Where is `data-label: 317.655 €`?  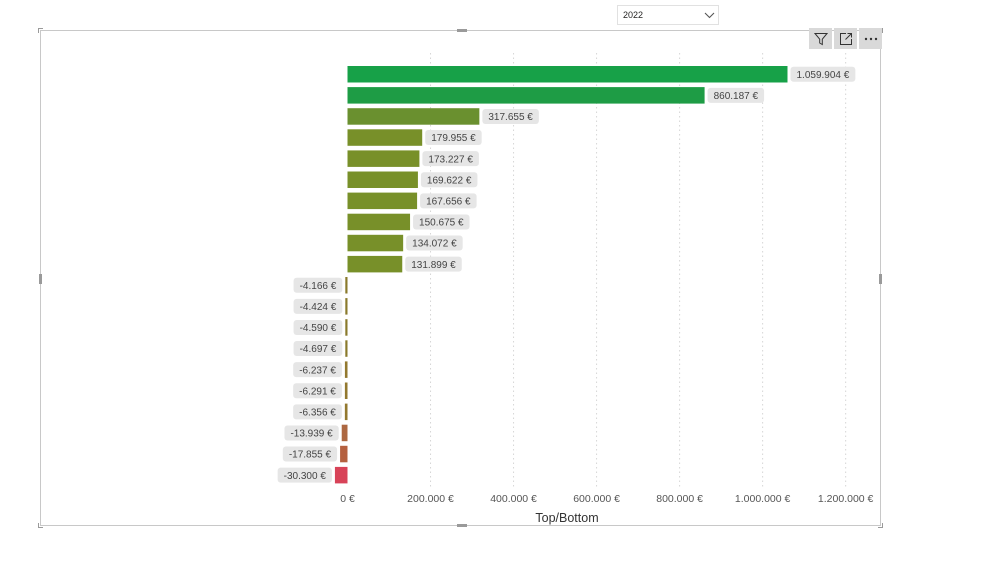
data-label: 317.655 € is located at coordinates (510, 116).